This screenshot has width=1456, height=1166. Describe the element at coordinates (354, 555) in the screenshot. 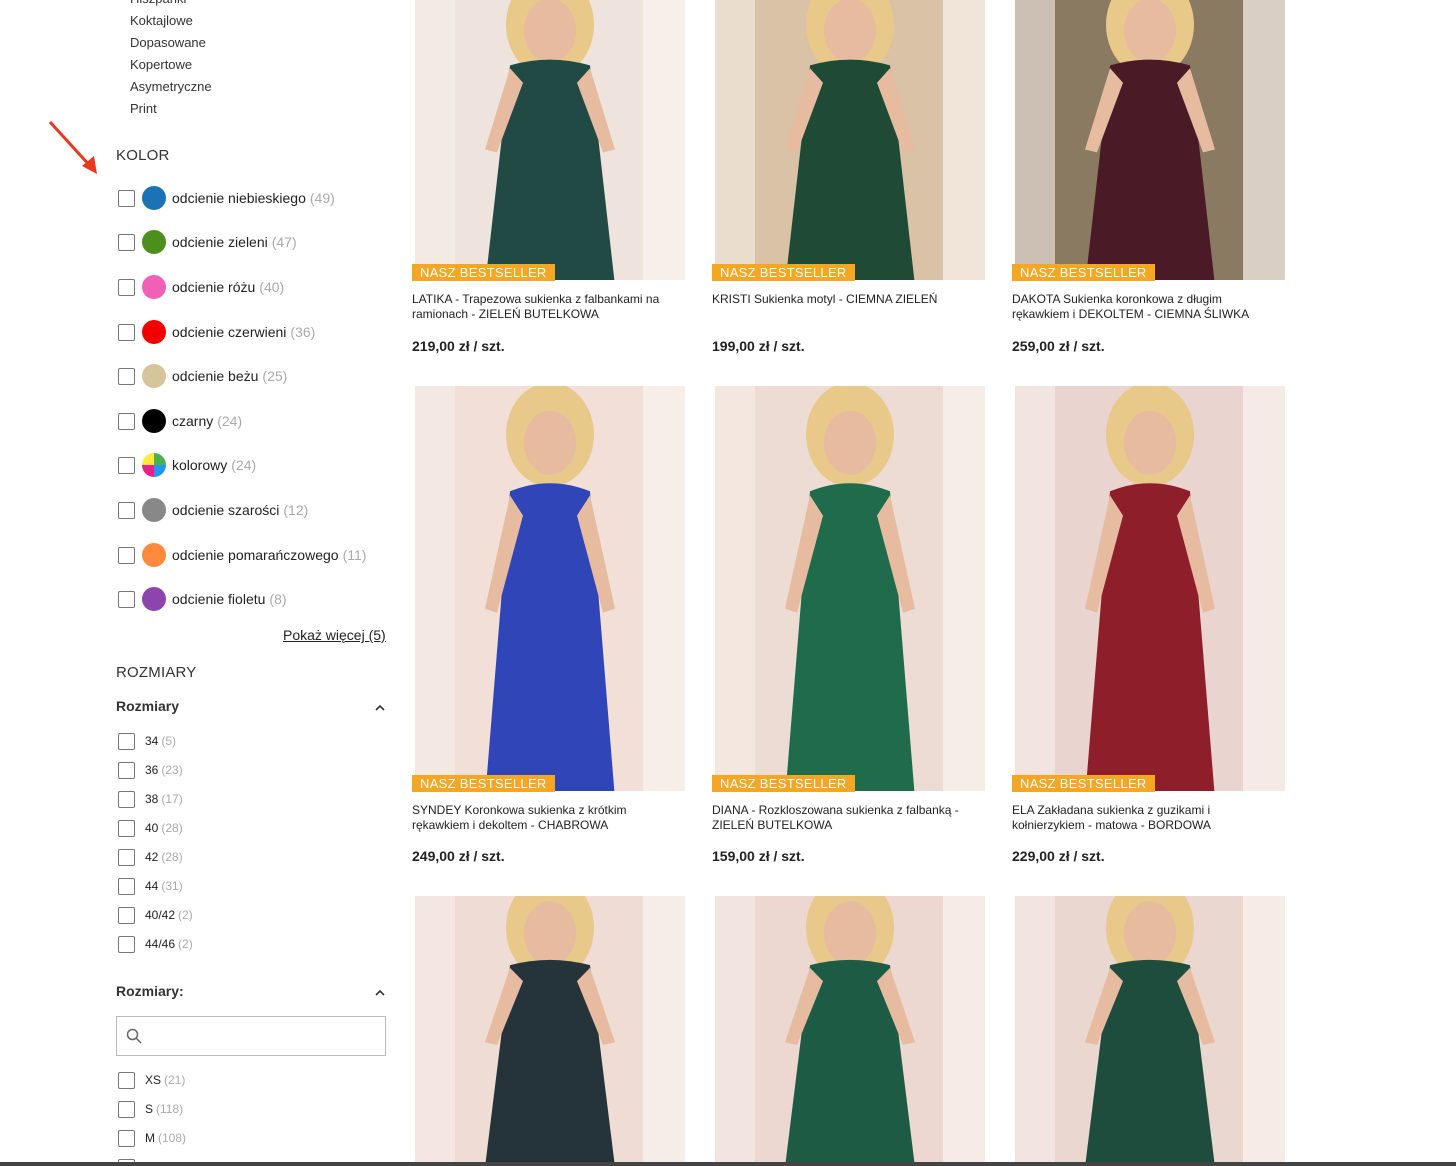

I see `color-count: (11)` at that location.